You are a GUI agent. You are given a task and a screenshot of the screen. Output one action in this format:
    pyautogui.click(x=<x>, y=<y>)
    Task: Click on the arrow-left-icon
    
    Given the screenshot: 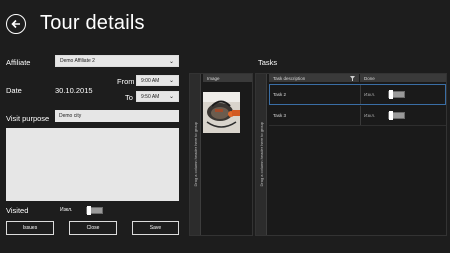 What is the action you would take?
    pyautogui.click(x=15, y=24)
    